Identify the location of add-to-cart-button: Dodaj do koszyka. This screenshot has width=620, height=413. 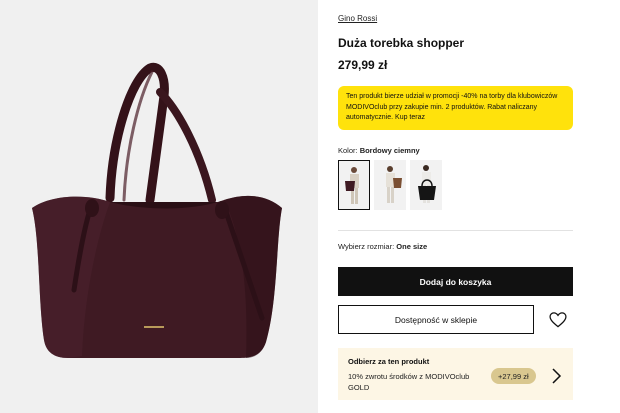
(455, 281).